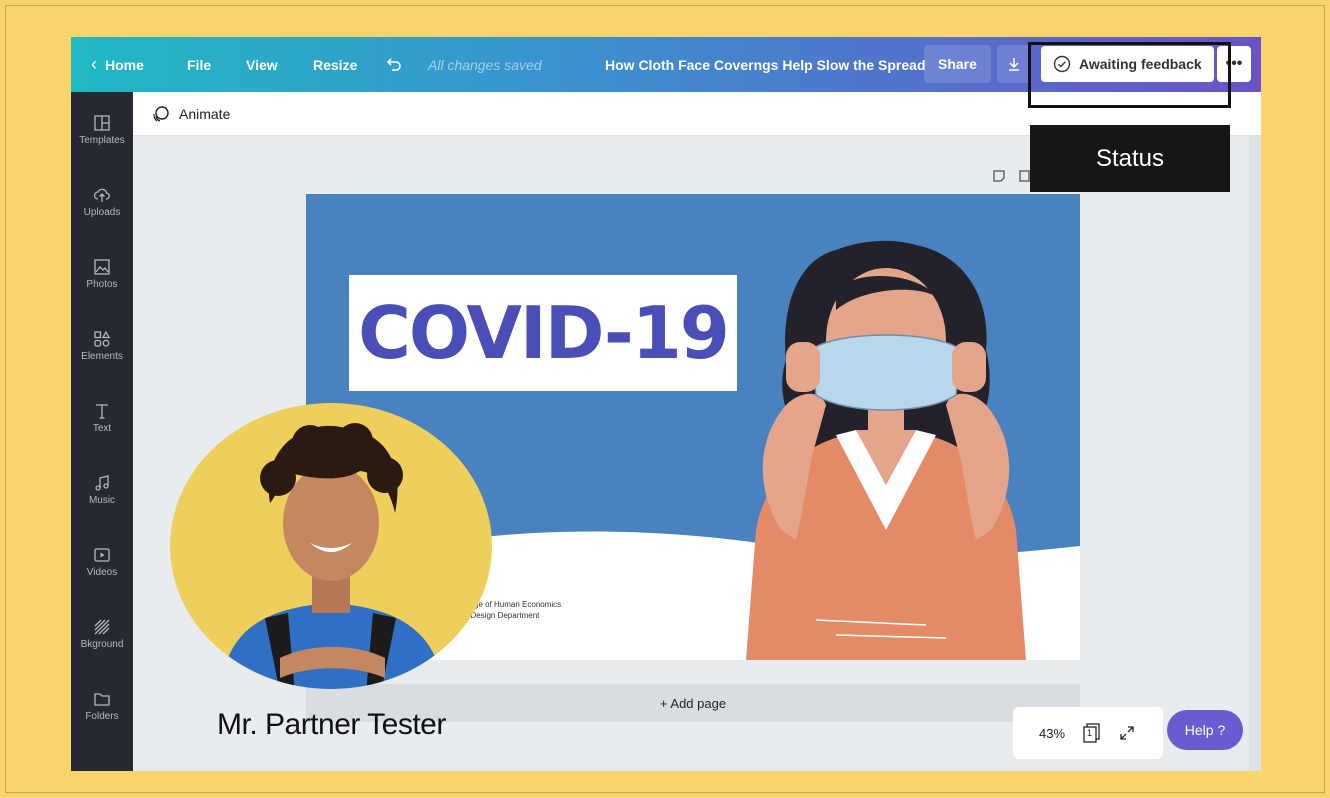 This screenshot has width=1330, height=798. What do you see at coordinates (886, 450) in the screenshot?
I see `masked-woman-illustration` at bounding box center [886, 450].